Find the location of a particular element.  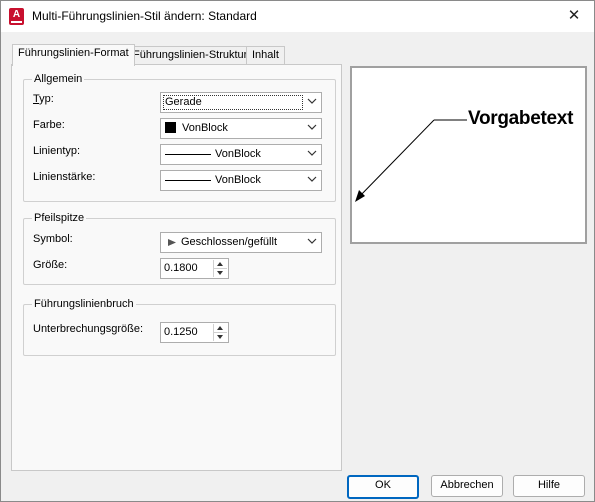

tab-fuehrungslinien-struktur: Führungslinien-Struktur is located at coordinates (190, 55).